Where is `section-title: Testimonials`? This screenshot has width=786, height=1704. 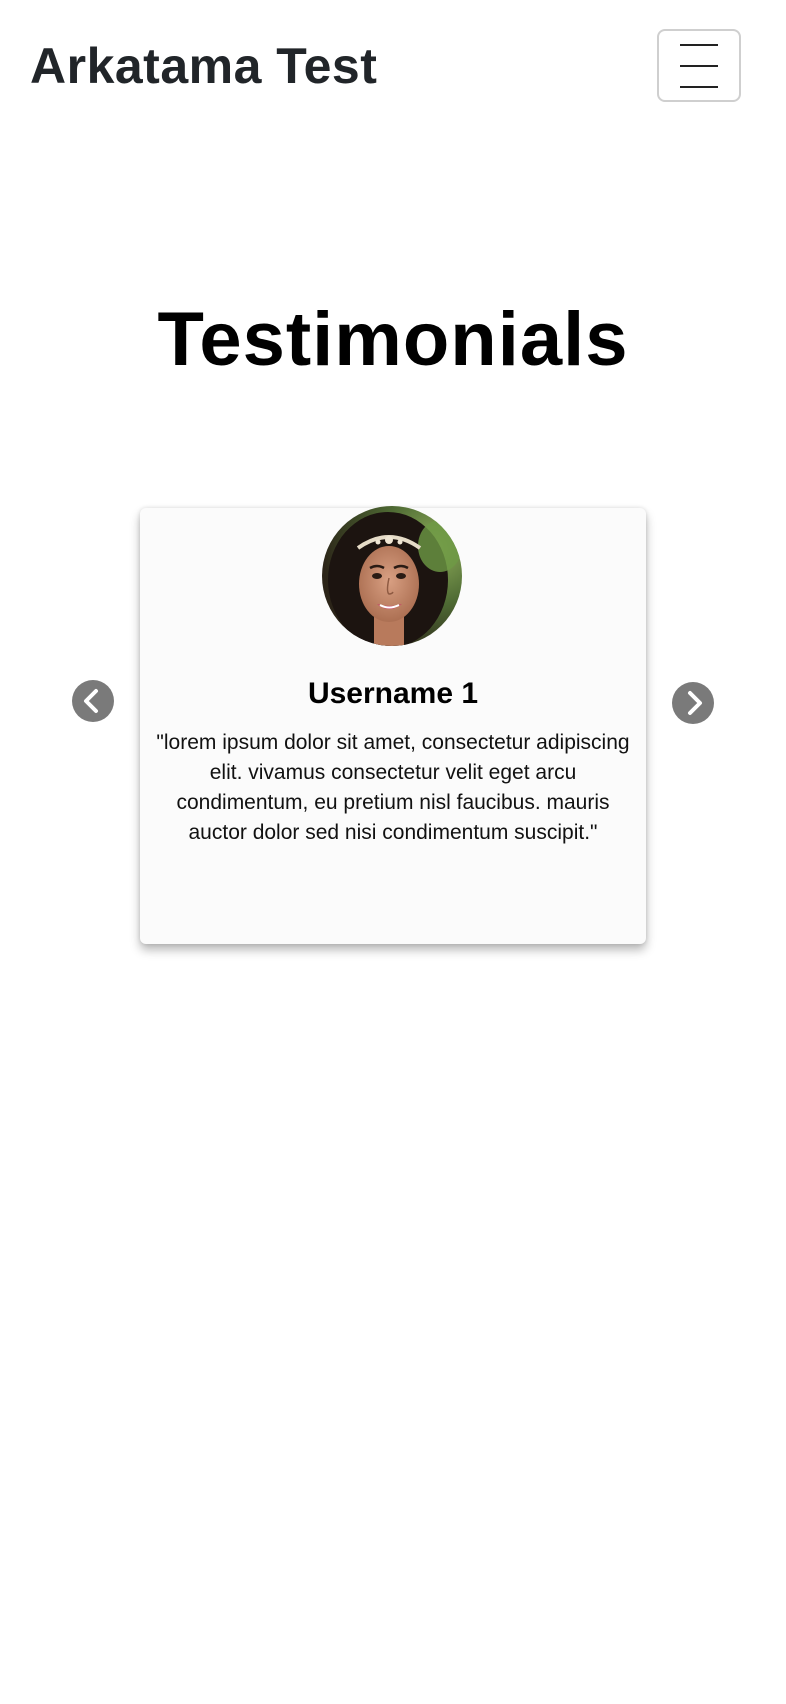 section-title: Testimonials is located at coordinates (393, 339).